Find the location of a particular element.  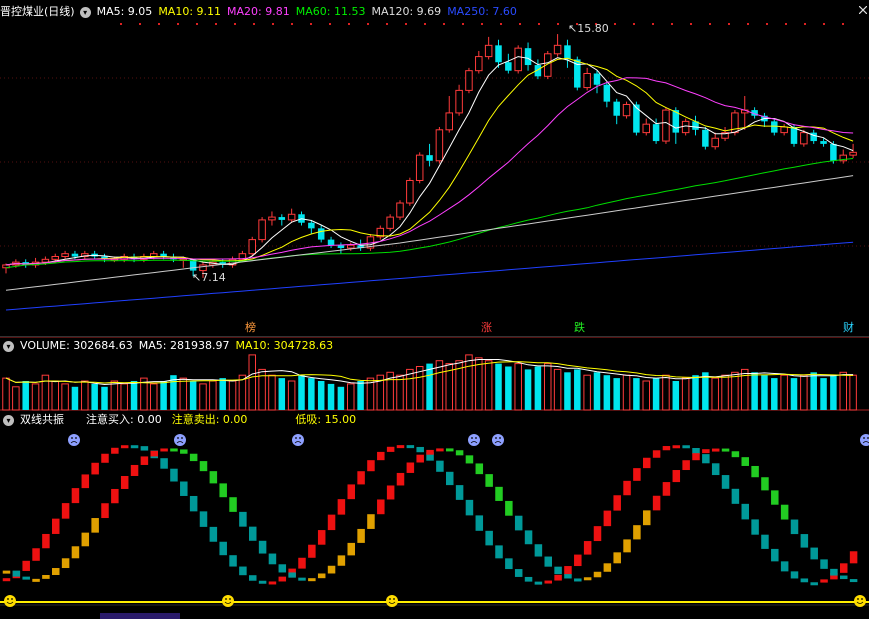

event-marker-zhang: 涨 is located at coordinates (486, 328).